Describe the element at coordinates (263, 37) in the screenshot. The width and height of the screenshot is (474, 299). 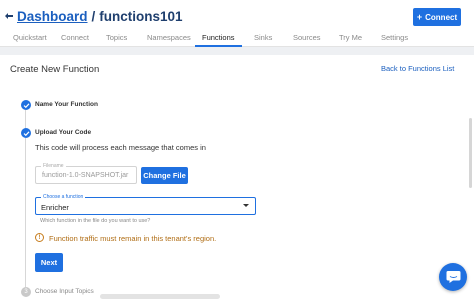
I see `tab-sinks: Sinks` at that location.